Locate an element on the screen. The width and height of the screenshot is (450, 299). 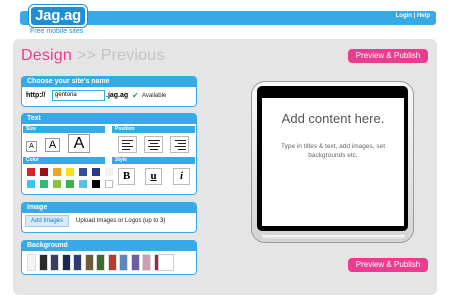
image-upload-hint: Upload Images or Logos (up to 3) is located at coordinates (121, 221).